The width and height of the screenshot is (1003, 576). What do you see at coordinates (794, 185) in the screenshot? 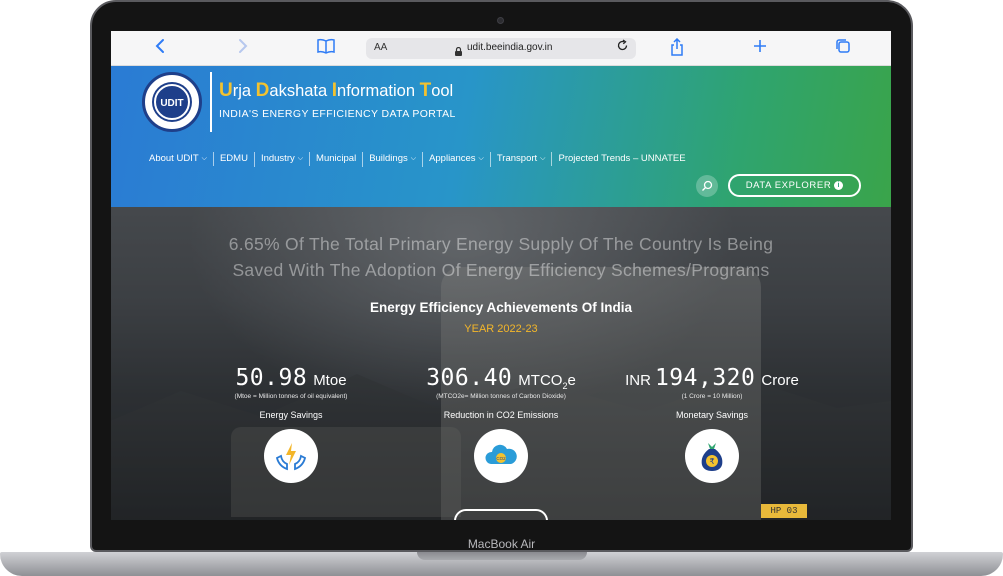
I see `data-explorer-button: DATA EXPLORER i` at bounding box center [794, 185].